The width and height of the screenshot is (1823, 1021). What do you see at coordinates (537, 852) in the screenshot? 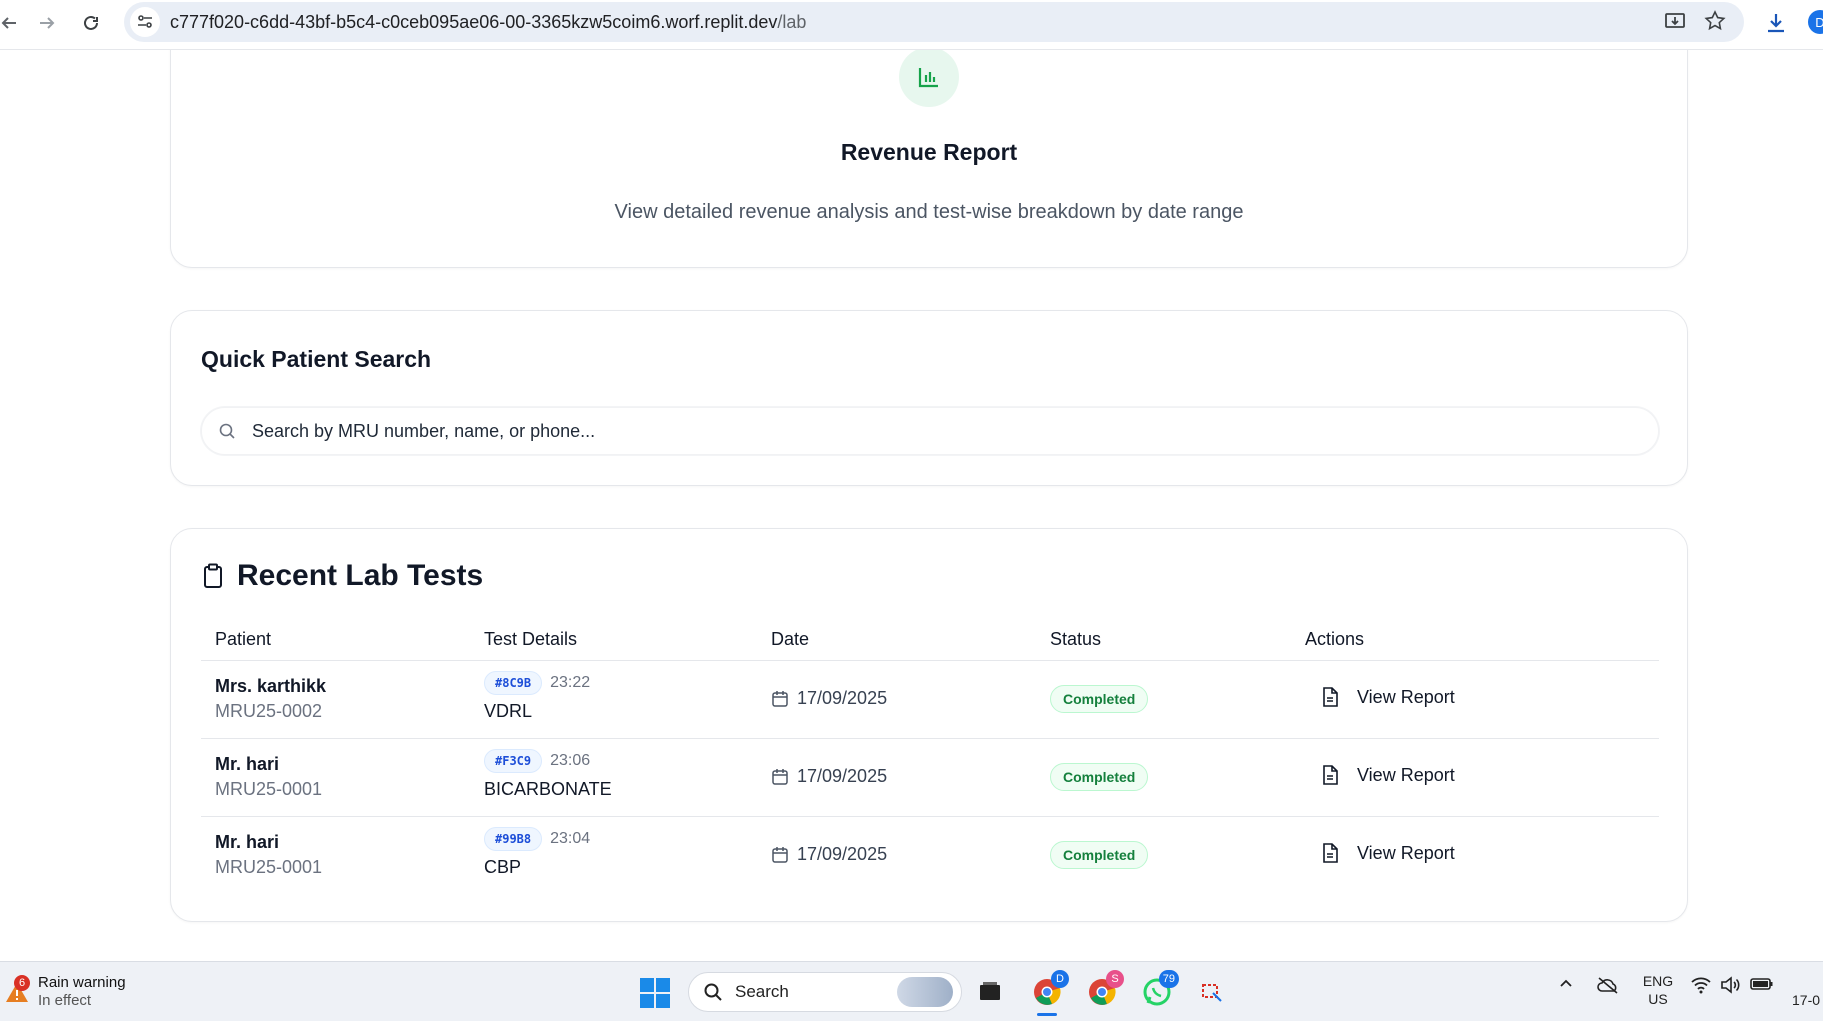
I see `test-details-cell: #99B8 23:04 CBP` at bounding box center [537, 852].